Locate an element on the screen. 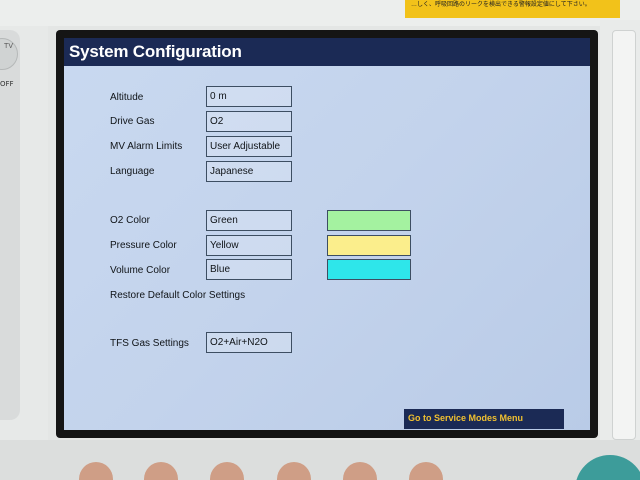 The height and width of the screenshot is (480, 640). tfs-gas-settings-field: O2+Air+N2O is located at coordinates (249, 342).